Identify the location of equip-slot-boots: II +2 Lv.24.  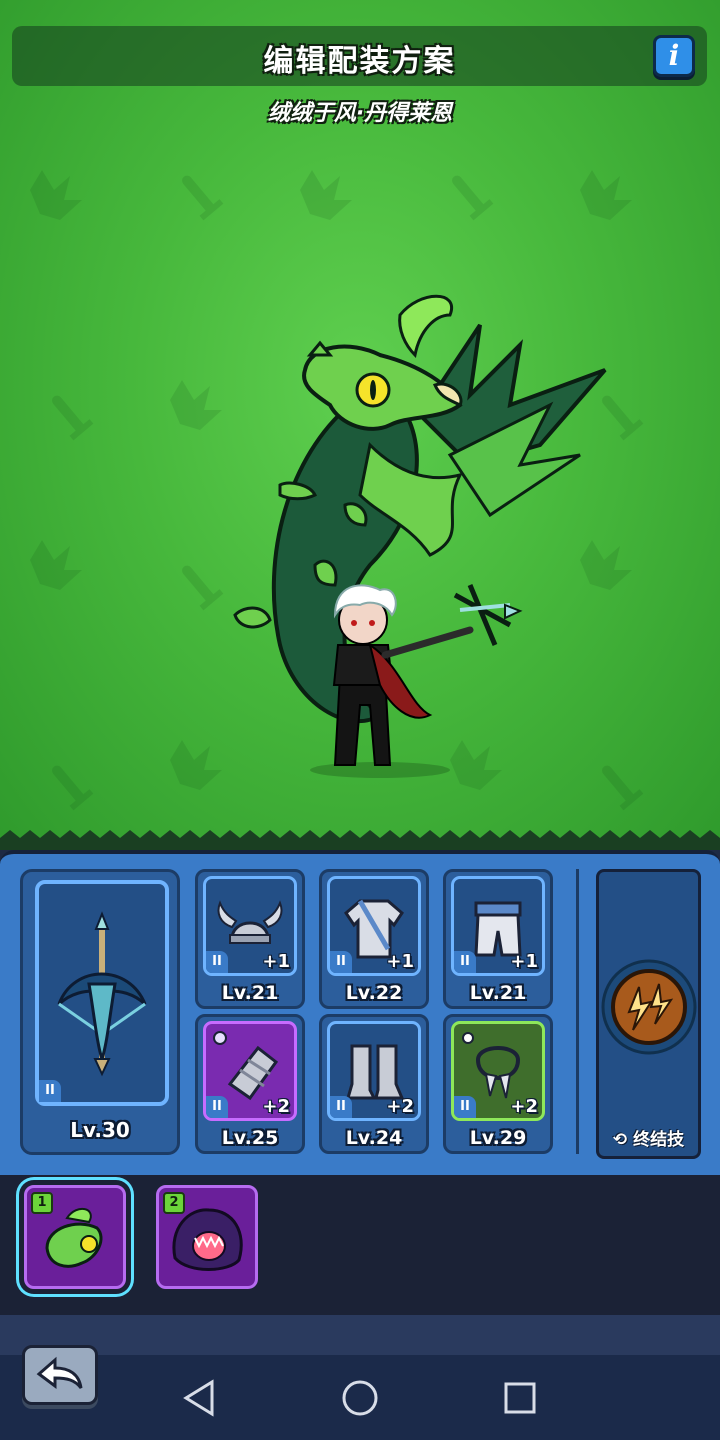
(374, 1084).